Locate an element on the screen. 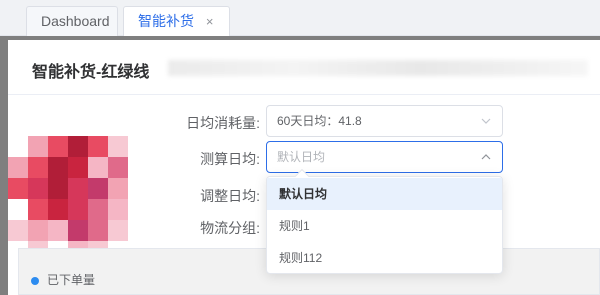 Image resolution: width=600 pixels, height=295 pixels. dropdown-option-rule1: 规则1 is located at coordinates (384, 226).